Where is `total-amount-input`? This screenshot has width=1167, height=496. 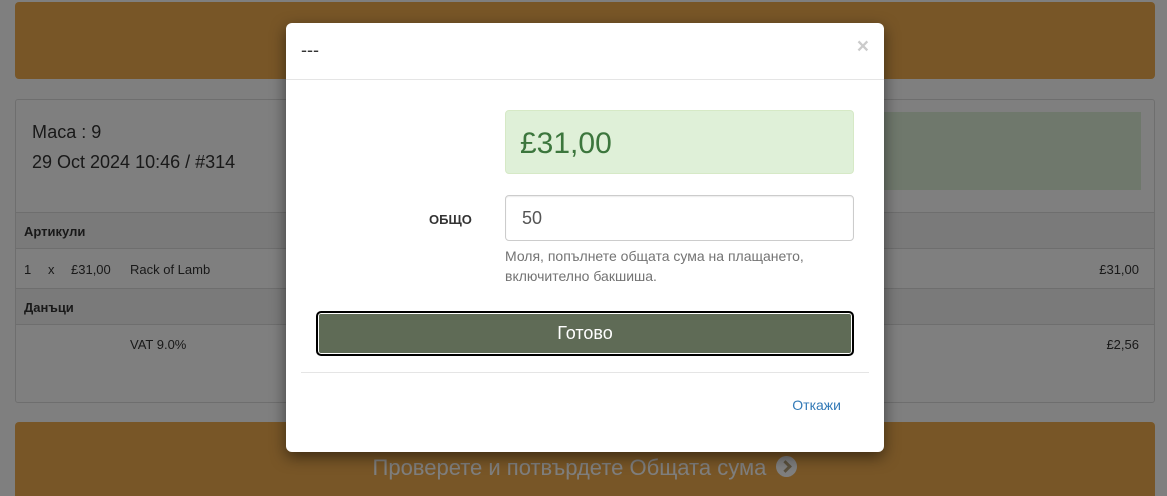 total-amount-input is located at coordinates (679, 218).